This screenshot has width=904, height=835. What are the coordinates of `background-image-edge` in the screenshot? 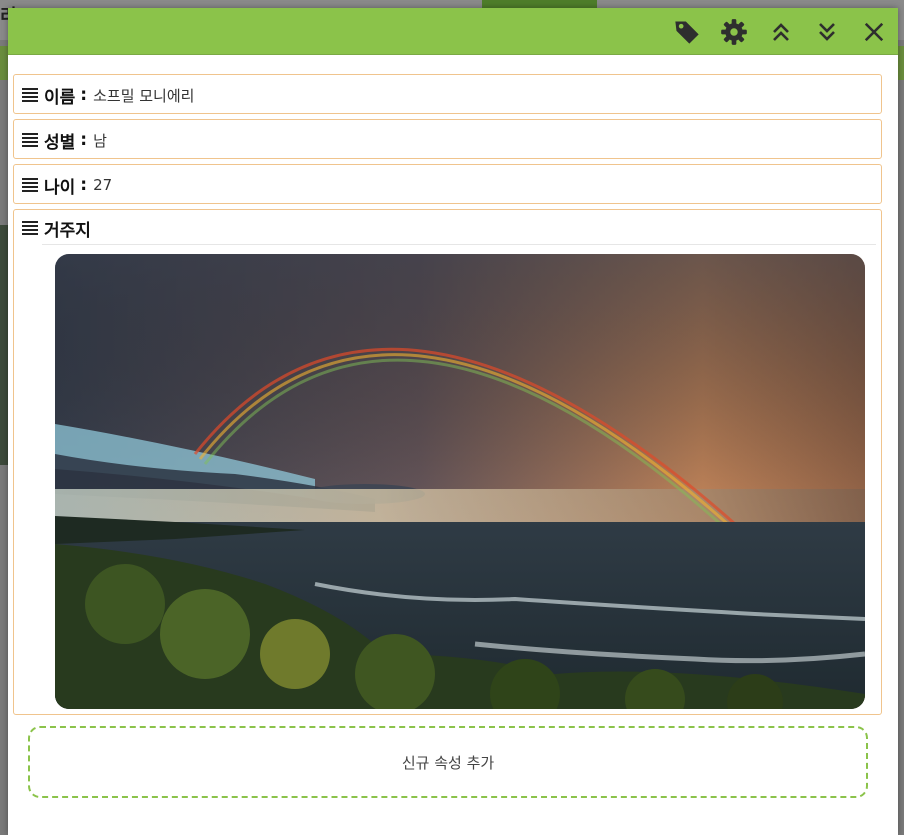 It's located at (4, 345).